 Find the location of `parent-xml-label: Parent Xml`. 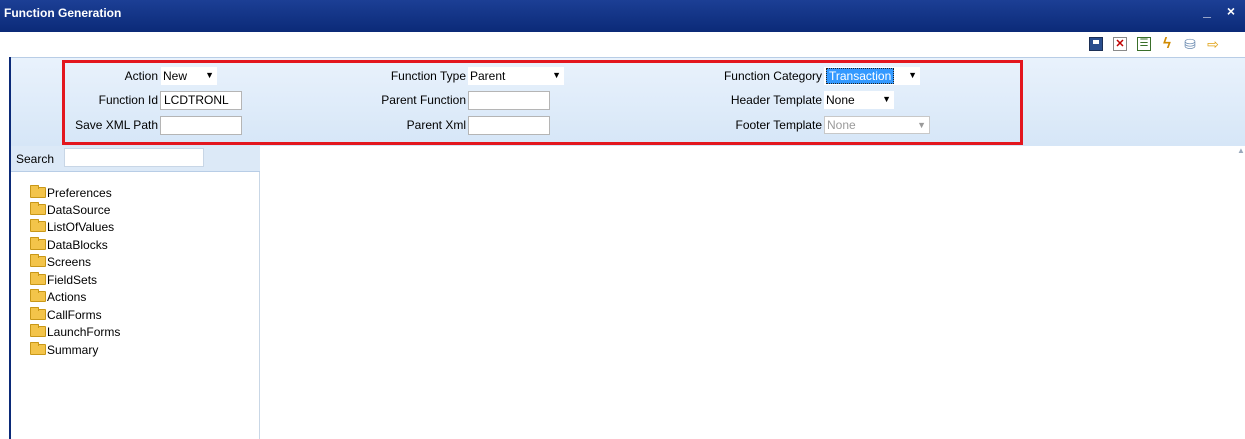

parent-xml-label: Parent Xml is located at coordinates (436, 125).